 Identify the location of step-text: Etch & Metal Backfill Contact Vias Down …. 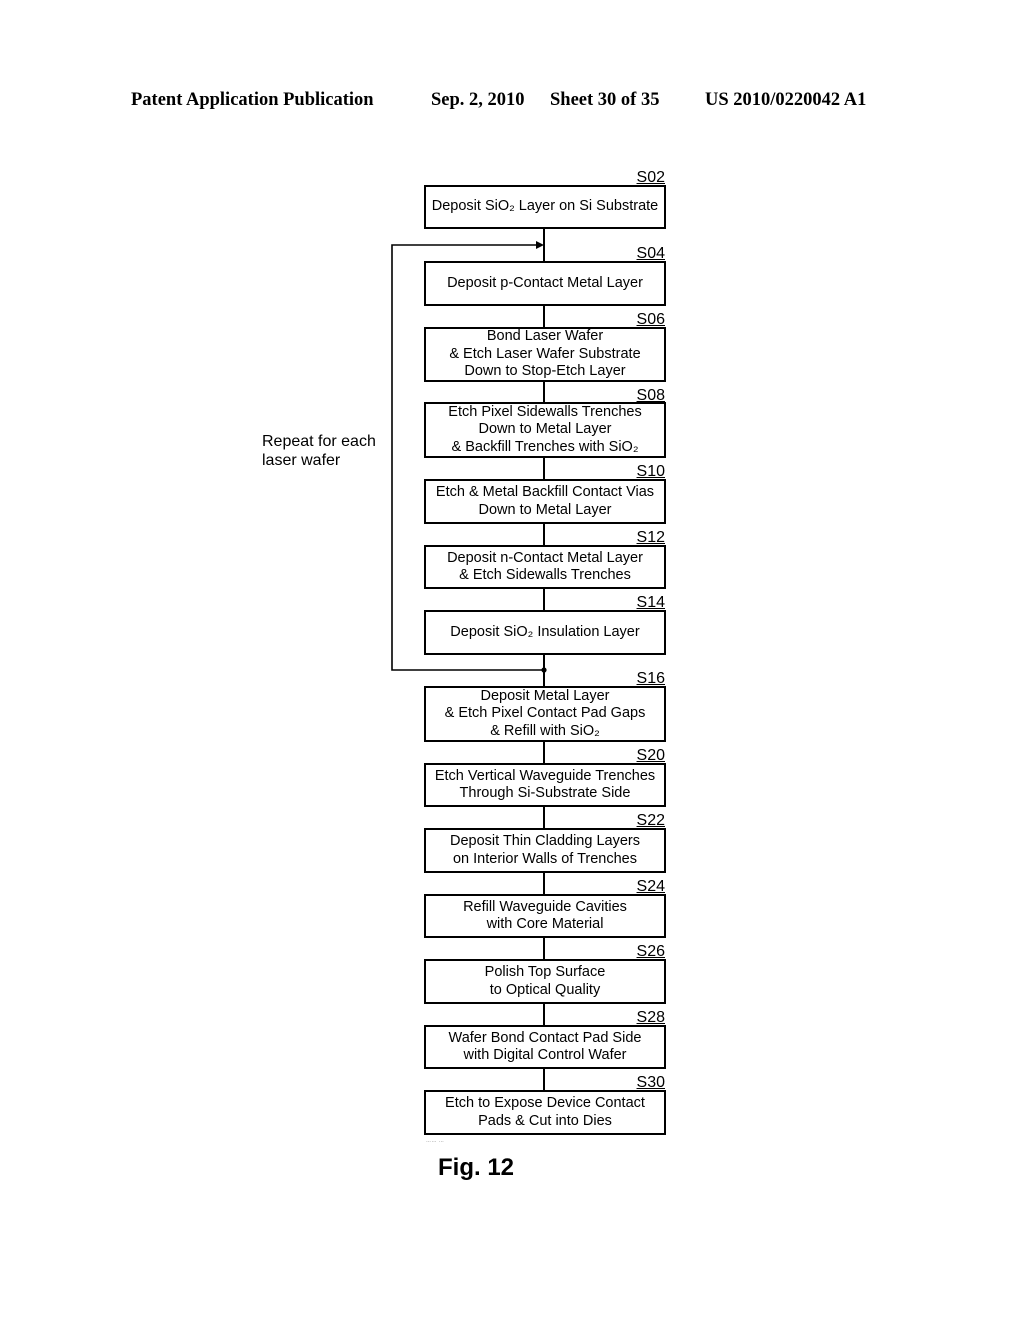
(545, 501).